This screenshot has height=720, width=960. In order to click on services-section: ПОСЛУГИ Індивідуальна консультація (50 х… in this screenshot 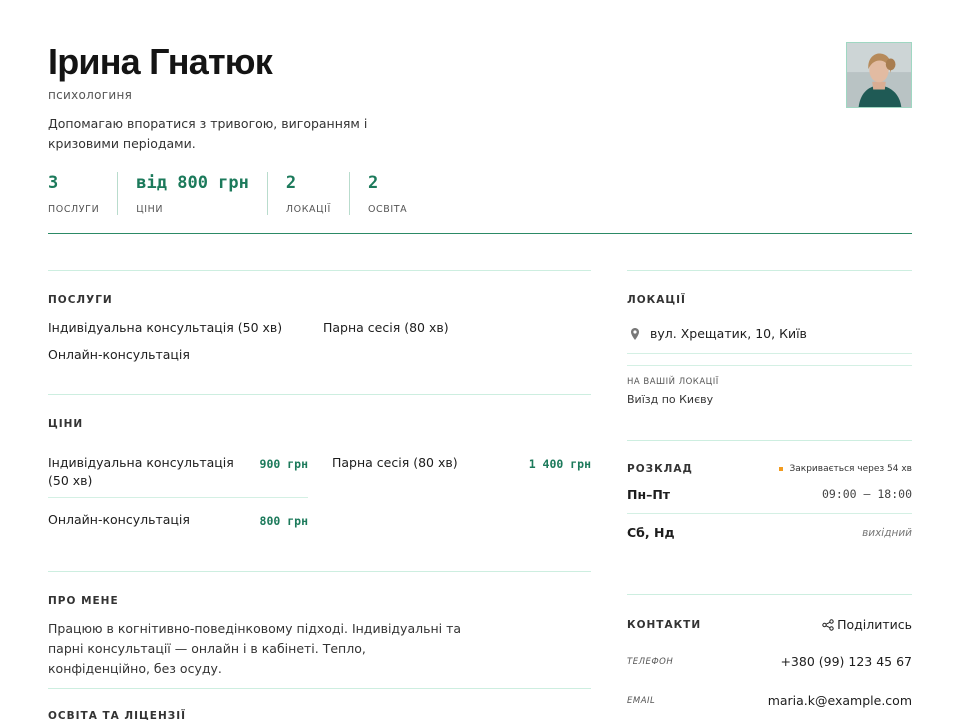, I will do `click(319, 332)`.